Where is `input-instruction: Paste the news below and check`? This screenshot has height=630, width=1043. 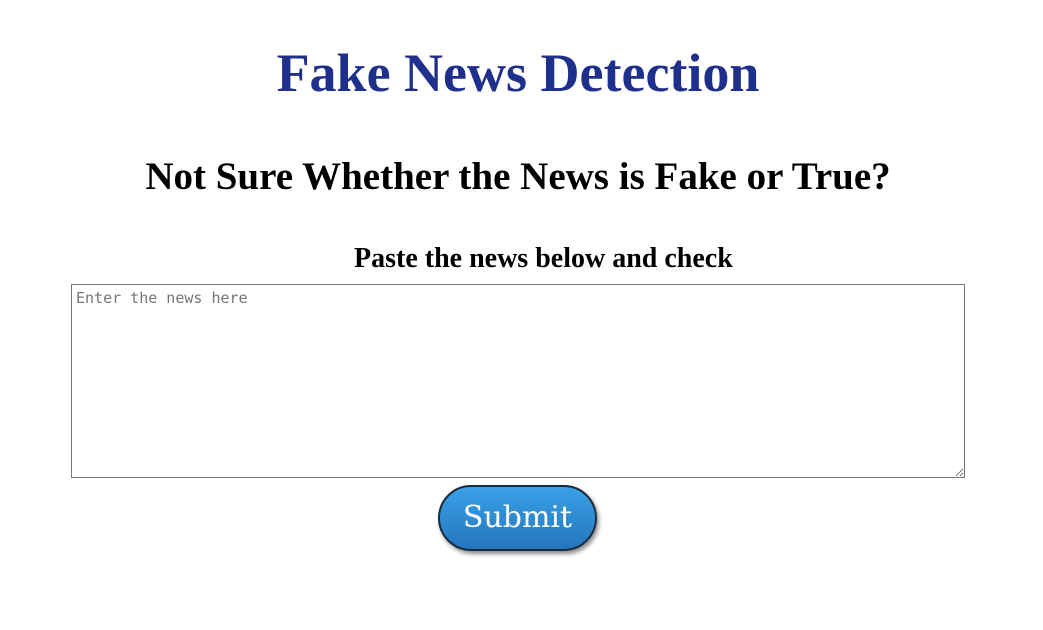 input-instruction: Paste the news below and check is located at coordinates (543, 258).